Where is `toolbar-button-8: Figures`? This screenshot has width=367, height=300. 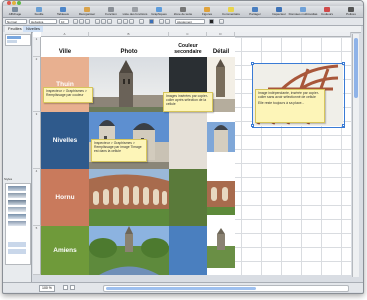 toolbar-button-8: Figures is located at coordinates (207, 11).